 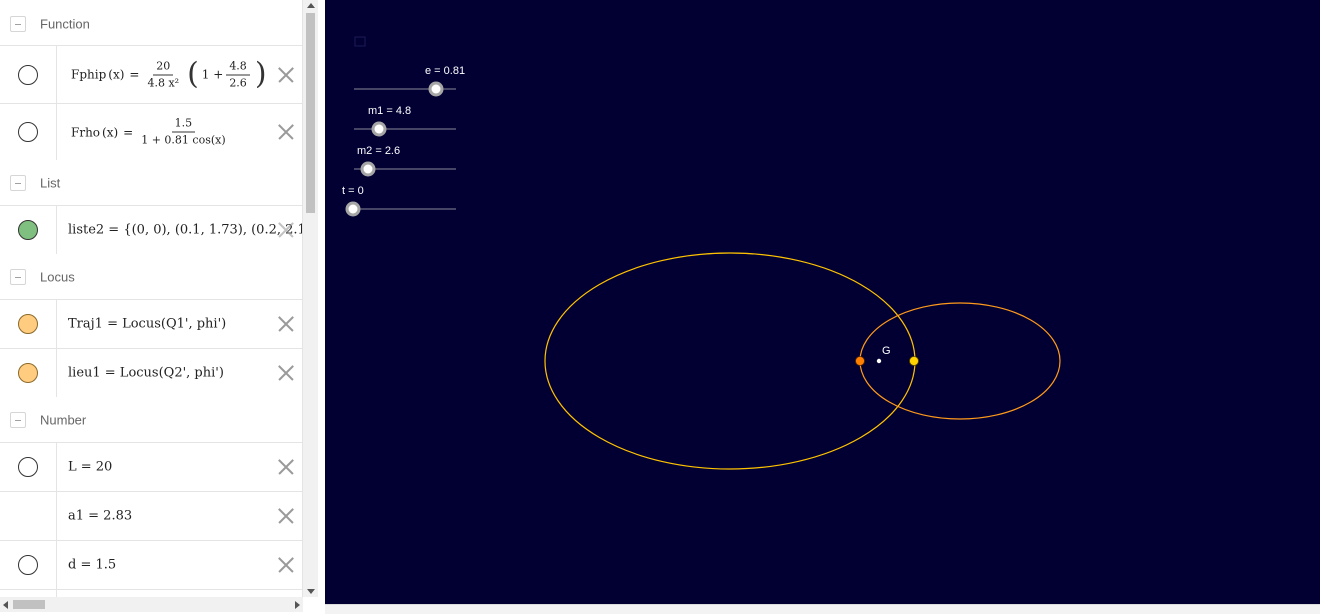 I want to click on fraction-denominator: 4.8 x², so click(x=163, y=82).